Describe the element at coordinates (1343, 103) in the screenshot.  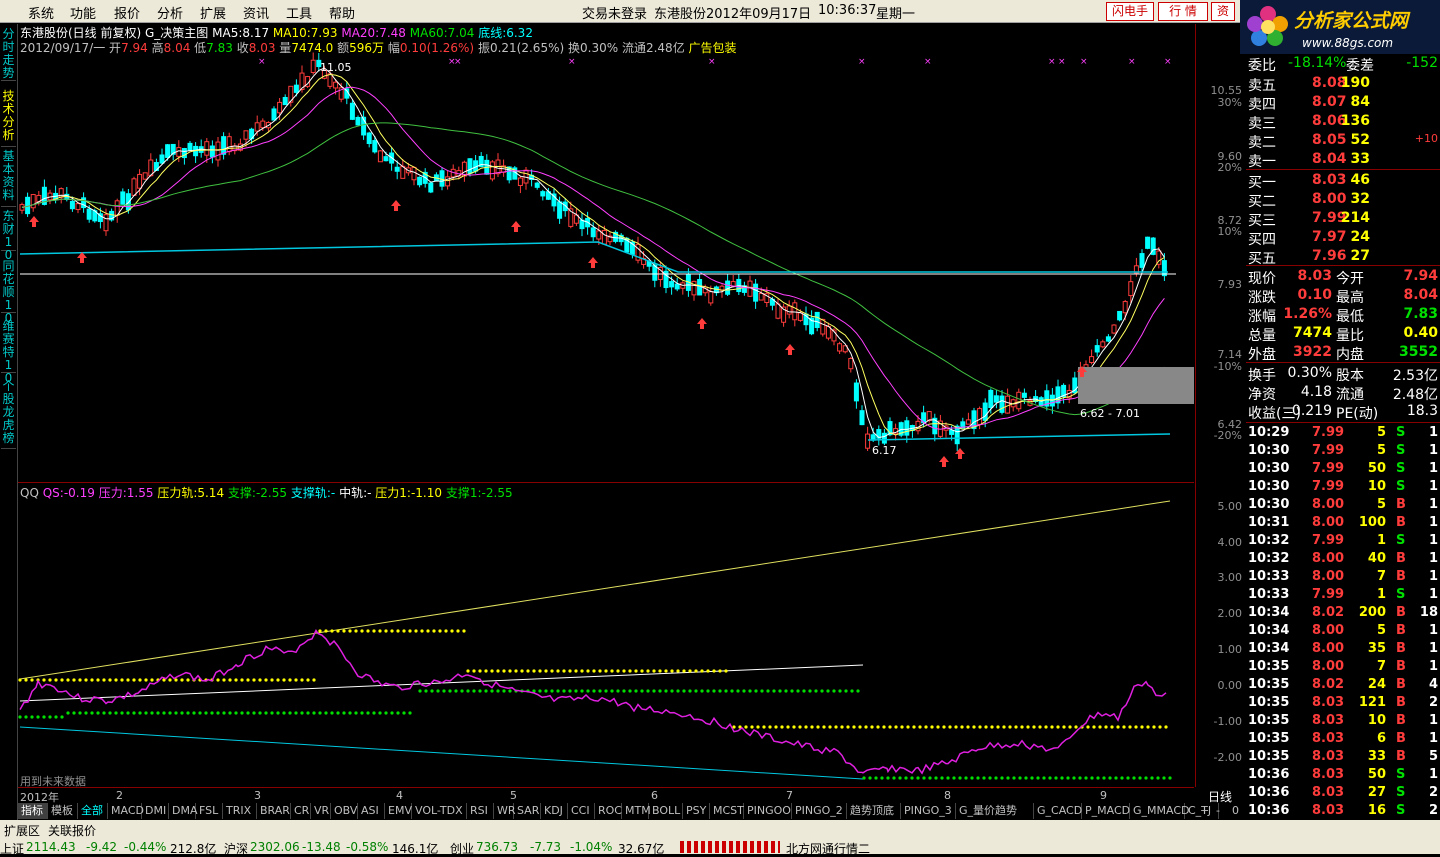
I see `ask-row: 卖四 8.07 84` at that location.